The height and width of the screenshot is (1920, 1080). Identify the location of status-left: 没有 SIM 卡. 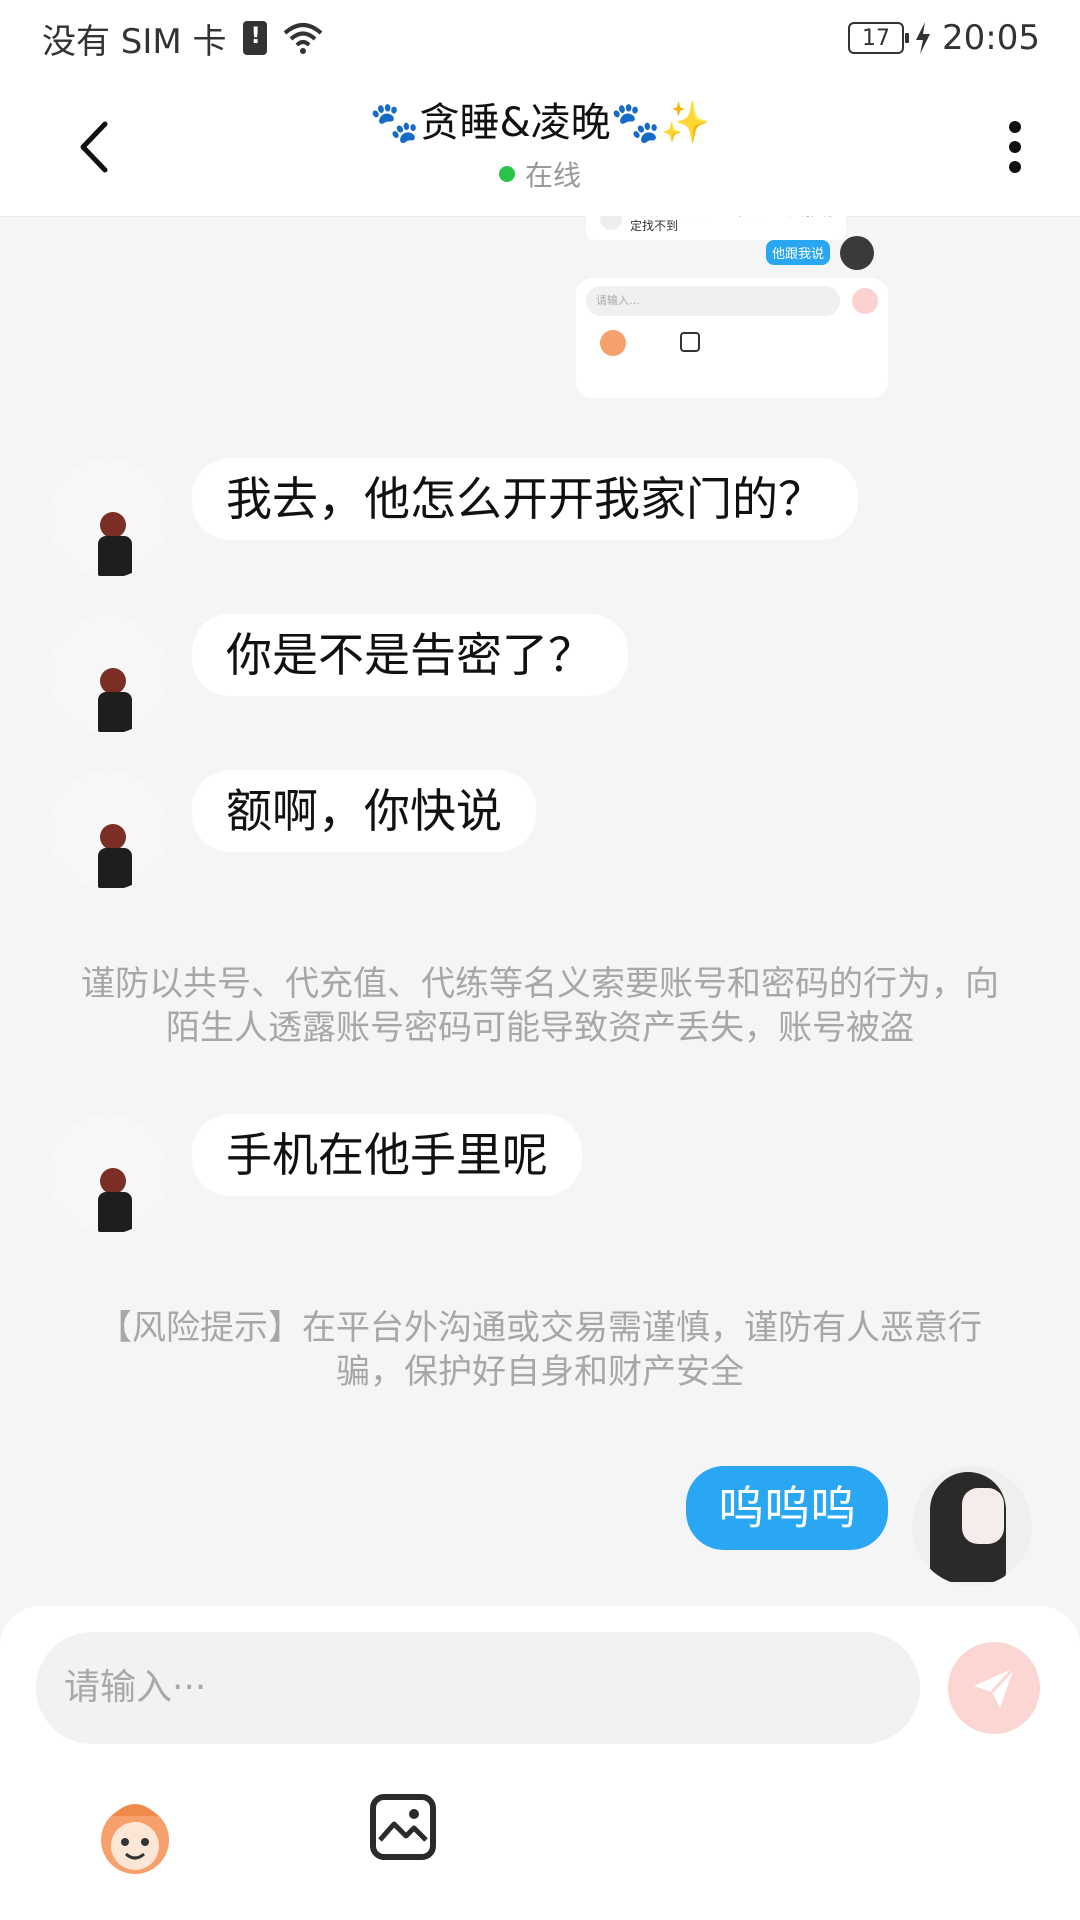
(182, 38).